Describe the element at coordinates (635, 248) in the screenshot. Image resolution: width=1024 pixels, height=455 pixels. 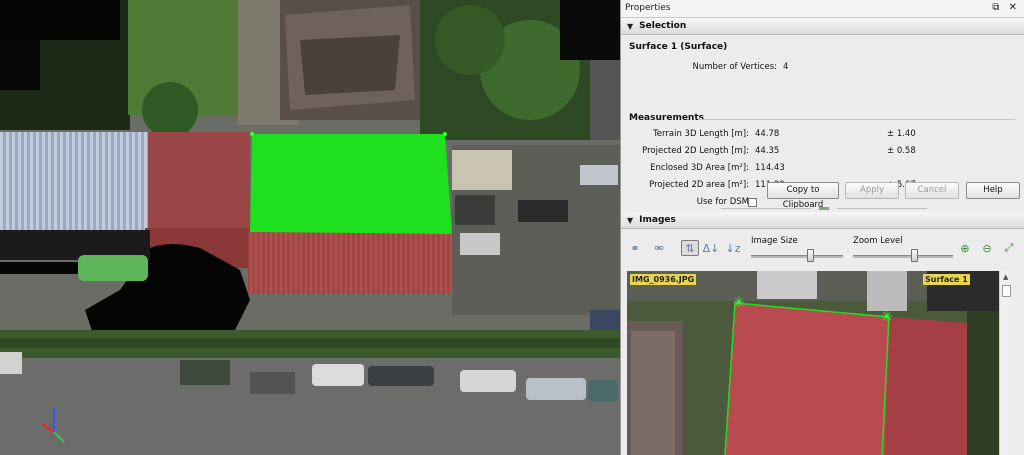
I see `link-icon: ⚭` at that location.